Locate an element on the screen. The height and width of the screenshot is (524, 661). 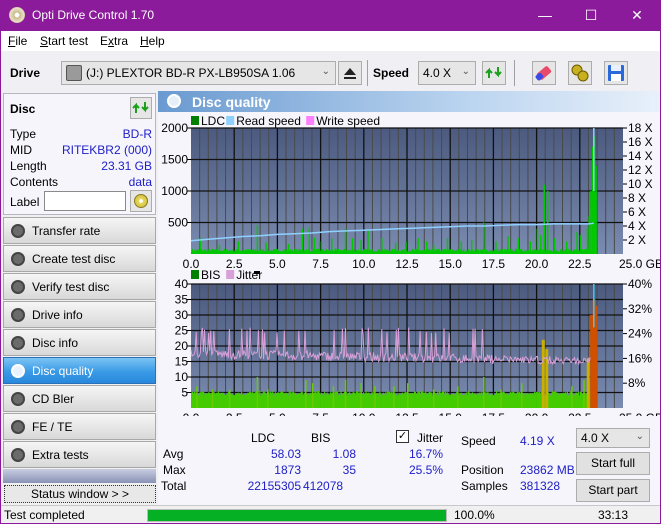
disc-refresh-button is located at coordinates (141, 108).